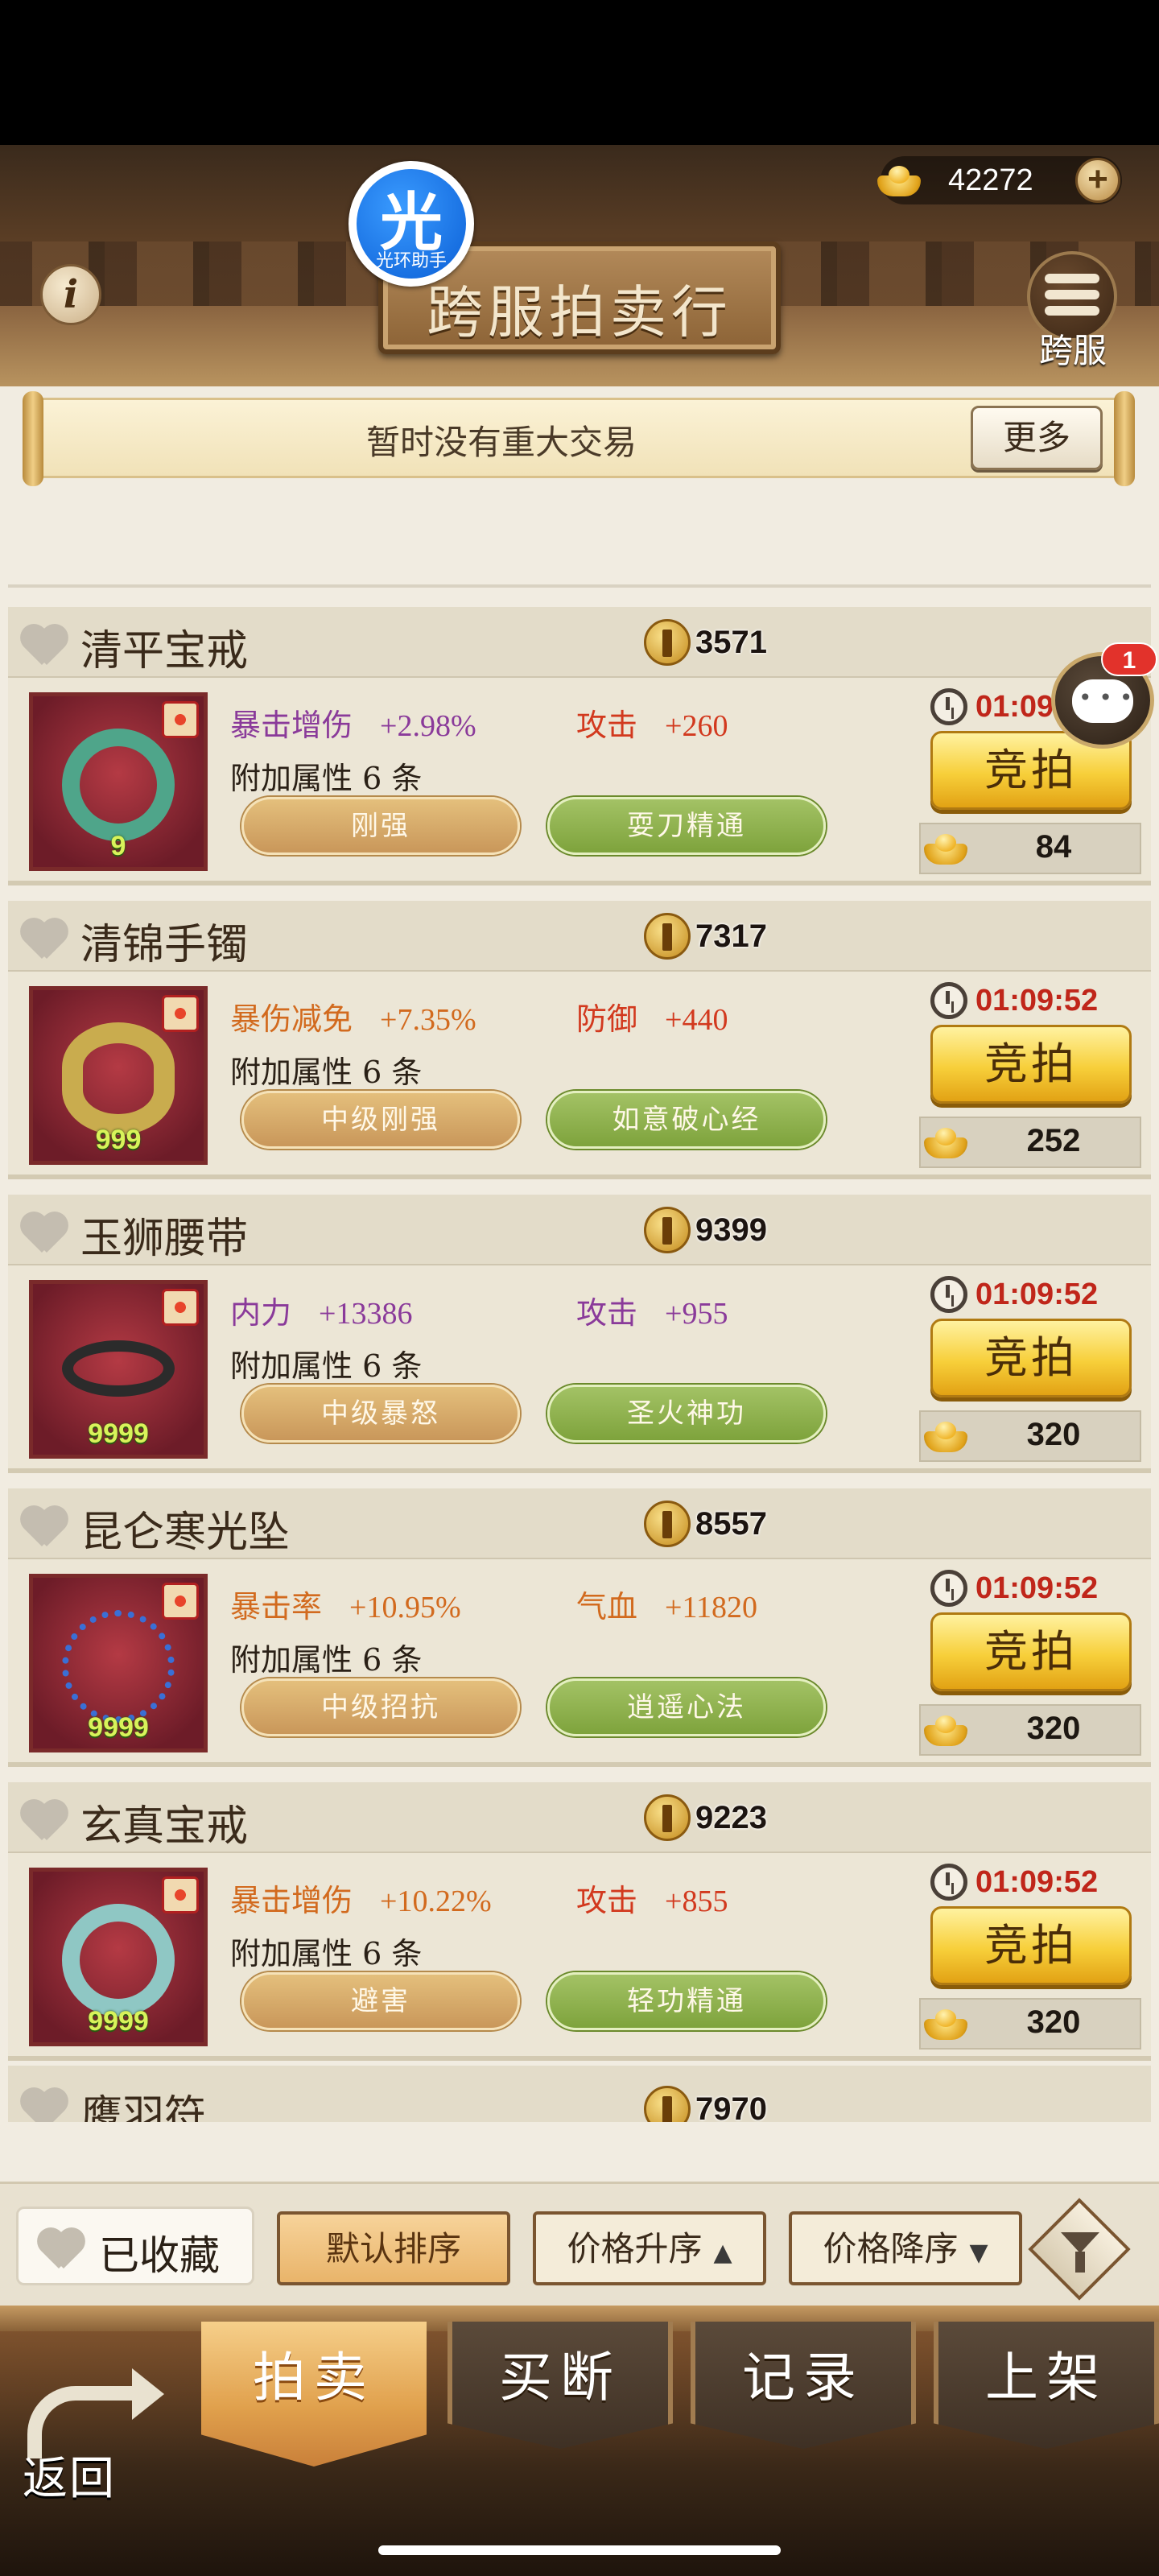 The height and width of the screenshot is (2576, 1159). I want to click on currency-display: 42272 +, so click(1000, 180).